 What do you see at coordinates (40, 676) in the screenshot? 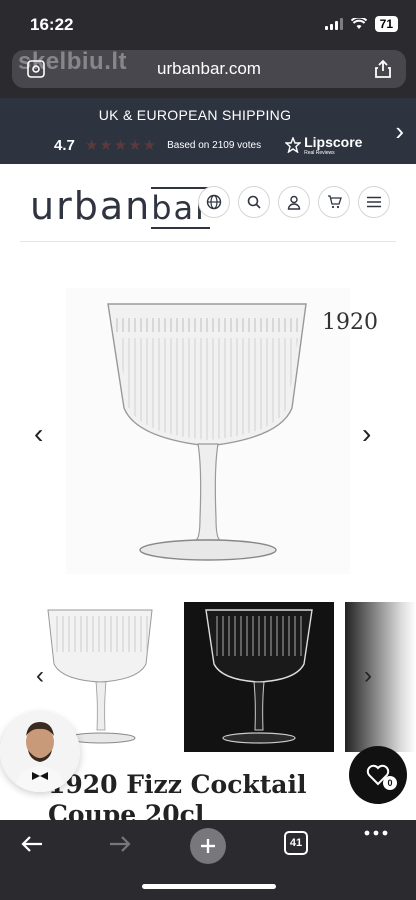
I see `thumbnail-prev-arrow-icon: ‹` at bounding box center [40, 676].